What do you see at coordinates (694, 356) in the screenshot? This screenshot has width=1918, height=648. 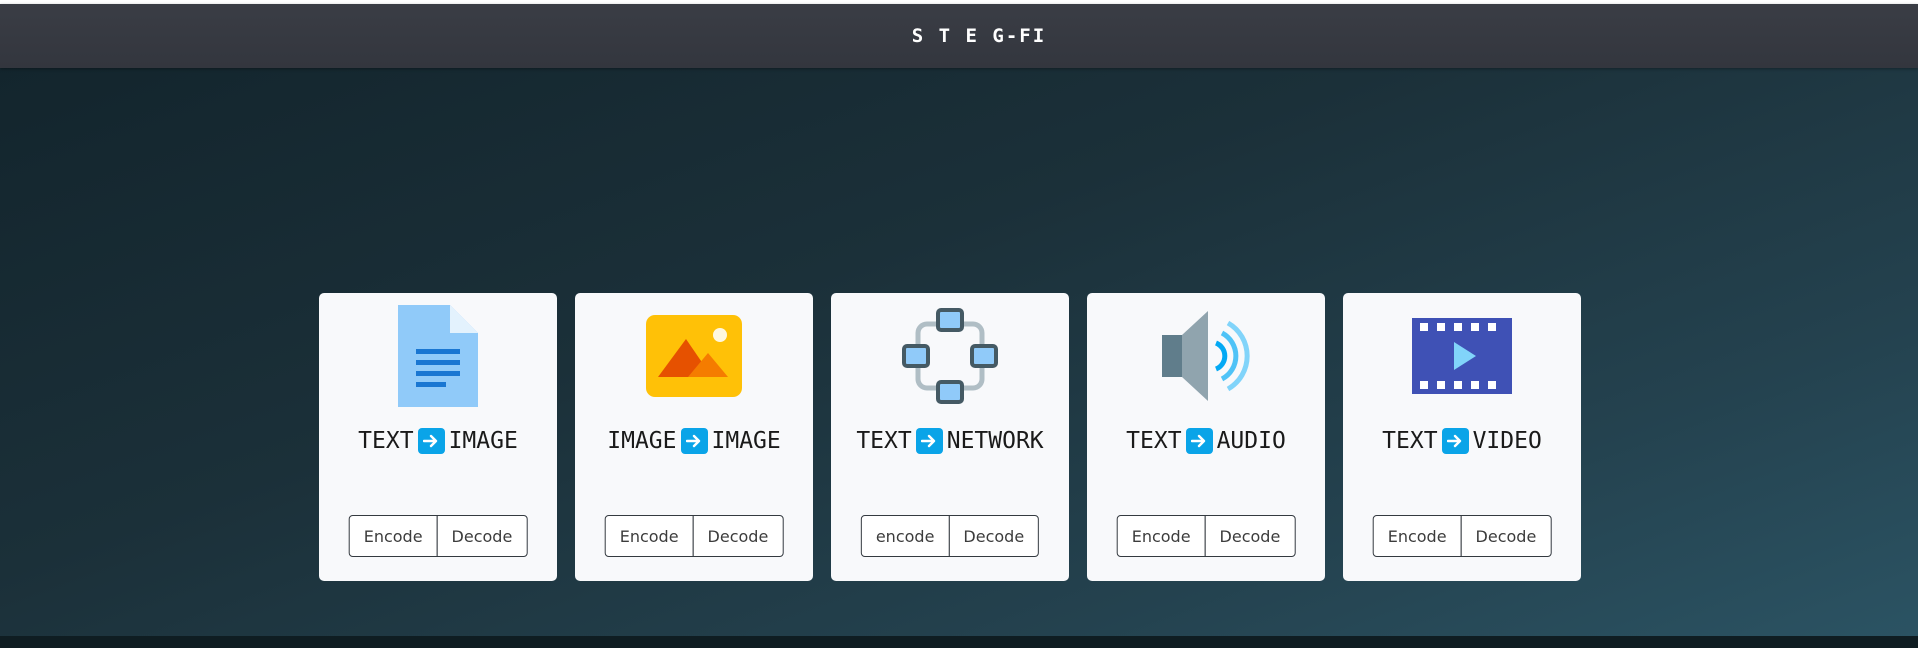 I see `image-icon` at bounding box center [694, 356].